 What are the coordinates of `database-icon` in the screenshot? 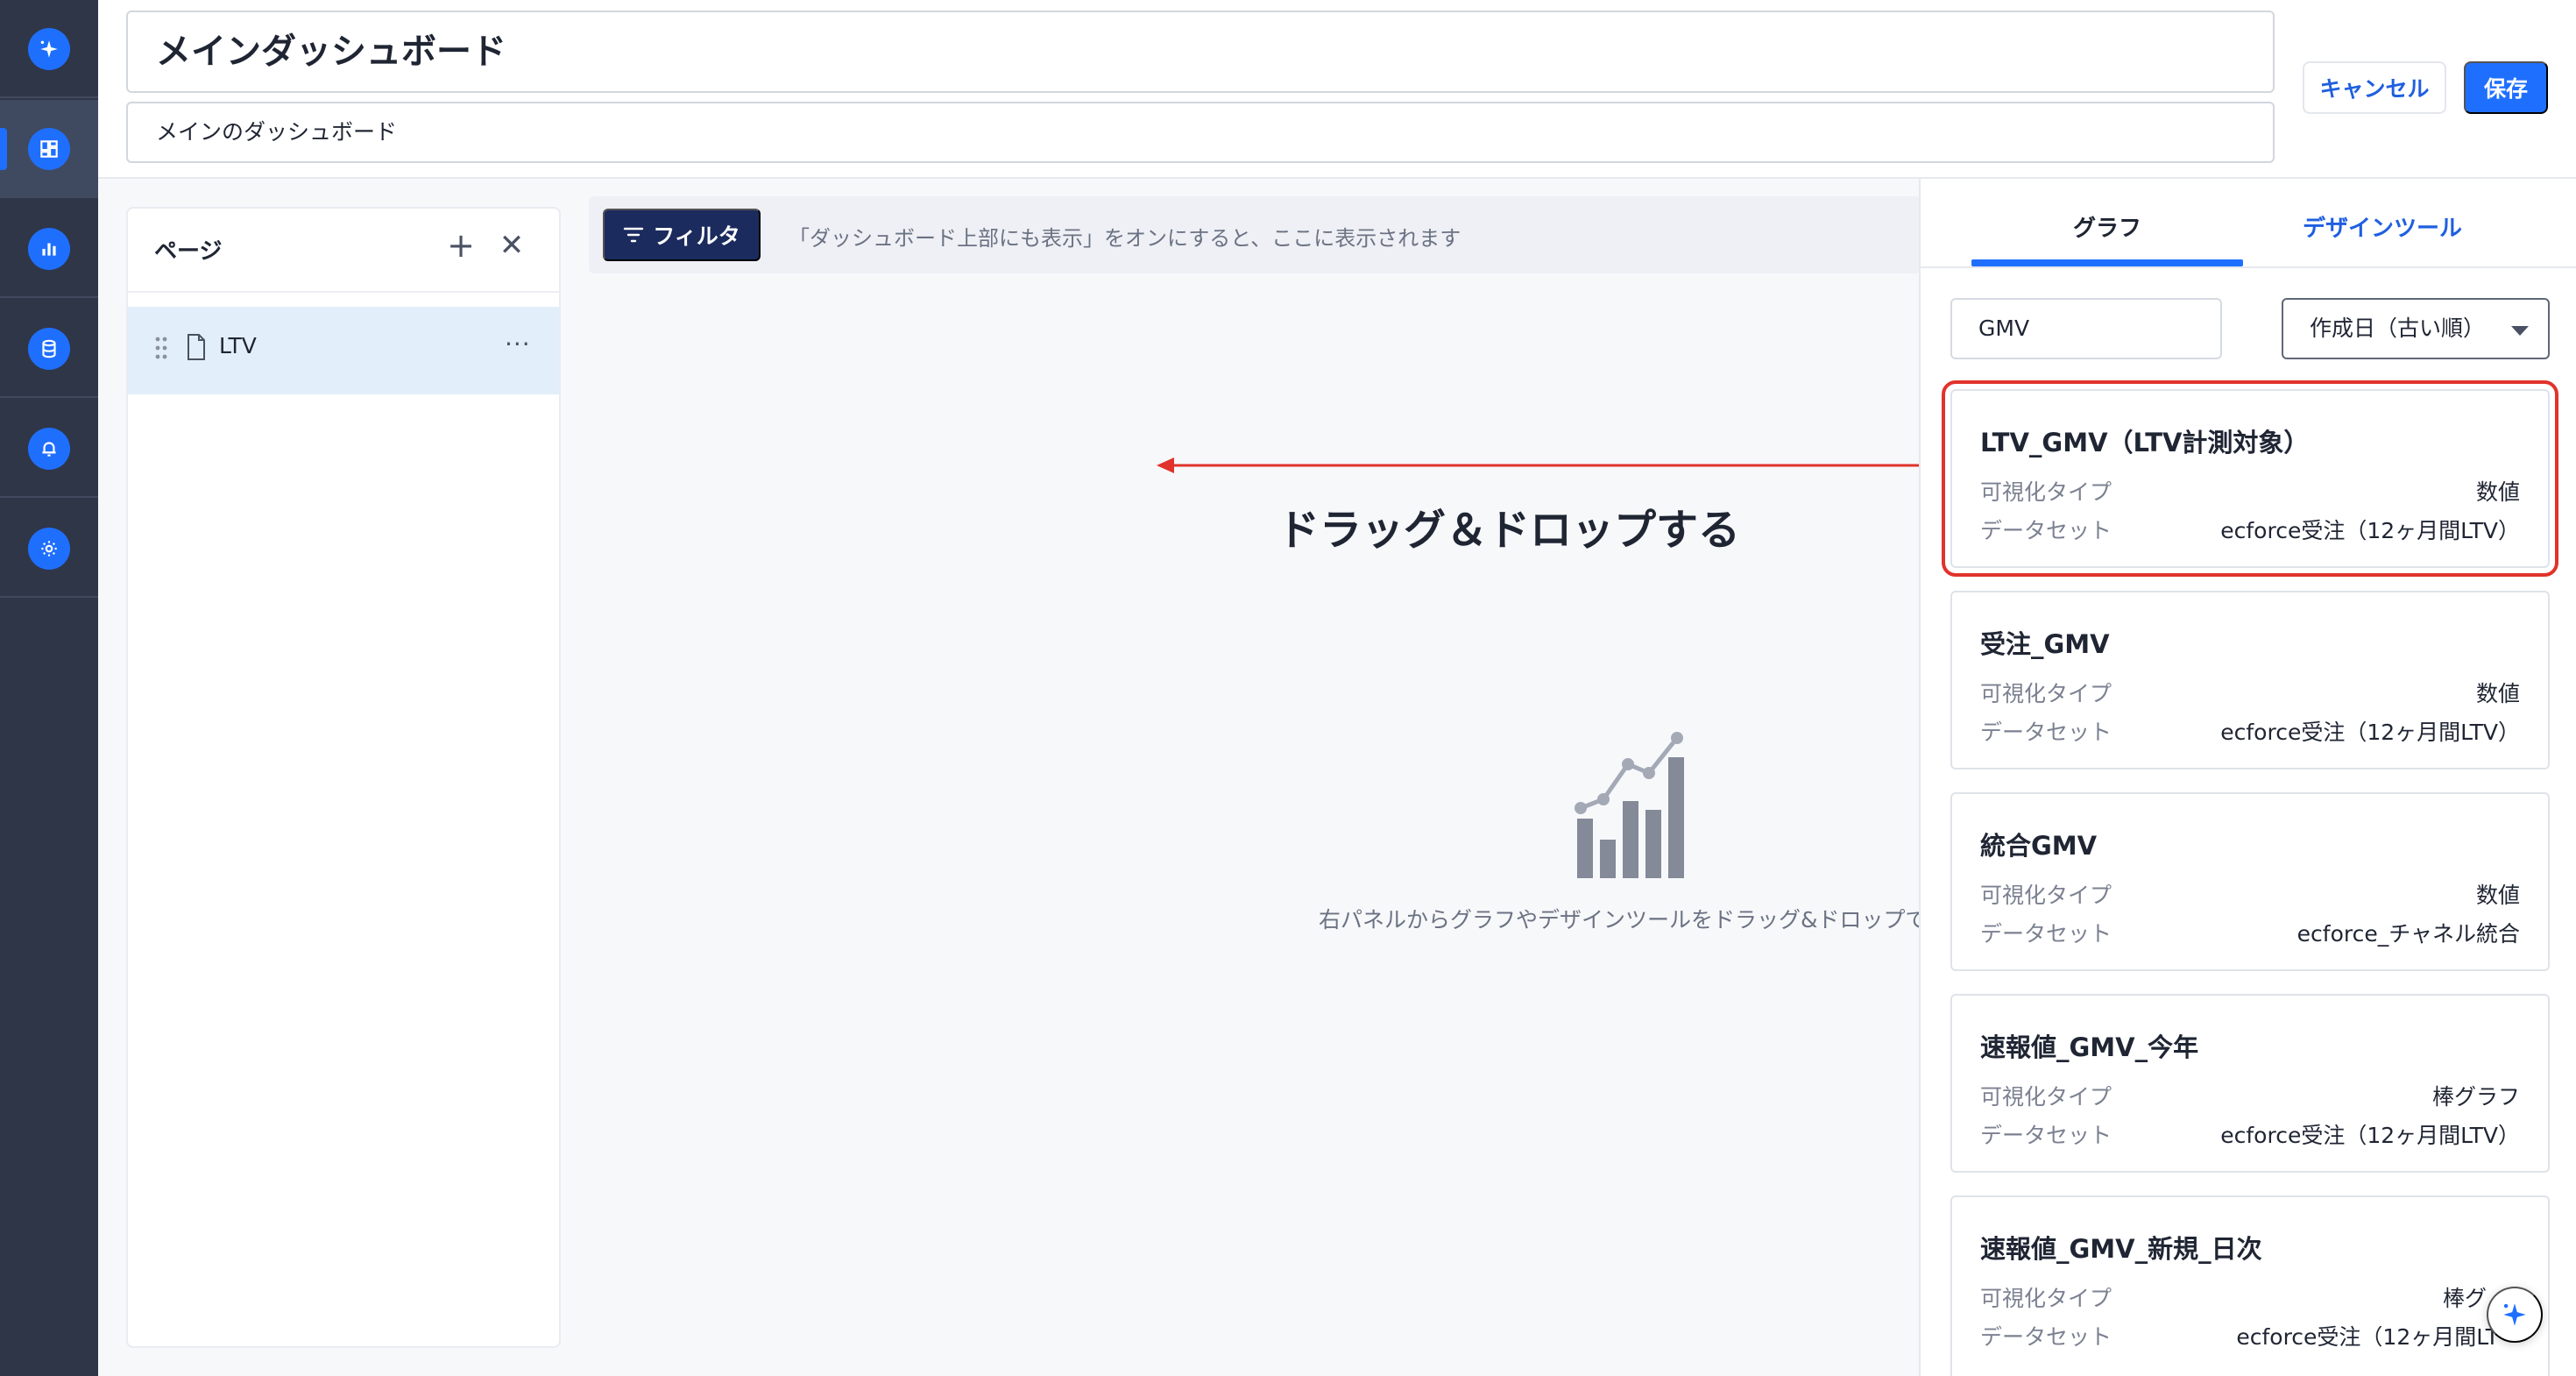 It's located at (49, 349).